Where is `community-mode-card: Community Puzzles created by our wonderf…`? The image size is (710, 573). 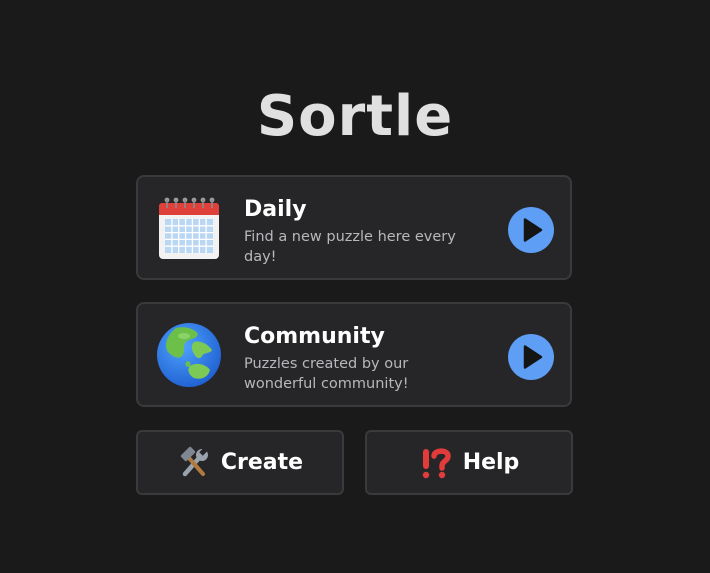
community-mode-card: Community Puzzles created by our wonderf… is located at coordinates (354, 354).